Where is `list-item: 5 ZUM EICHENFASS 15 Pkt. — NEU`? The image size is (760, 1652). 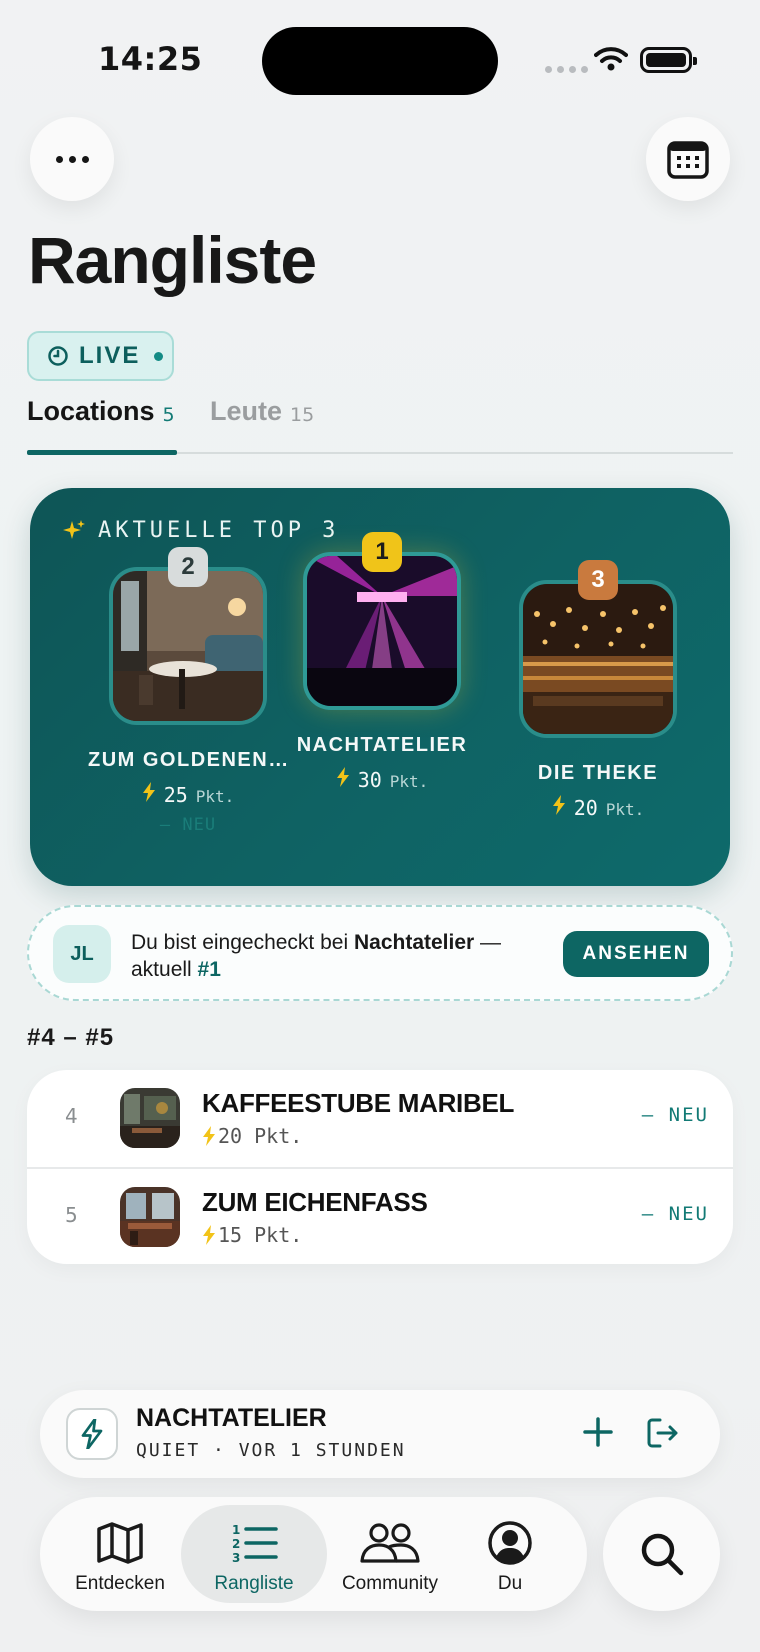
list-item: 5 ZUM EICHENFASS 15 Pkt. — NEU is located at coordinates (380, 1215).